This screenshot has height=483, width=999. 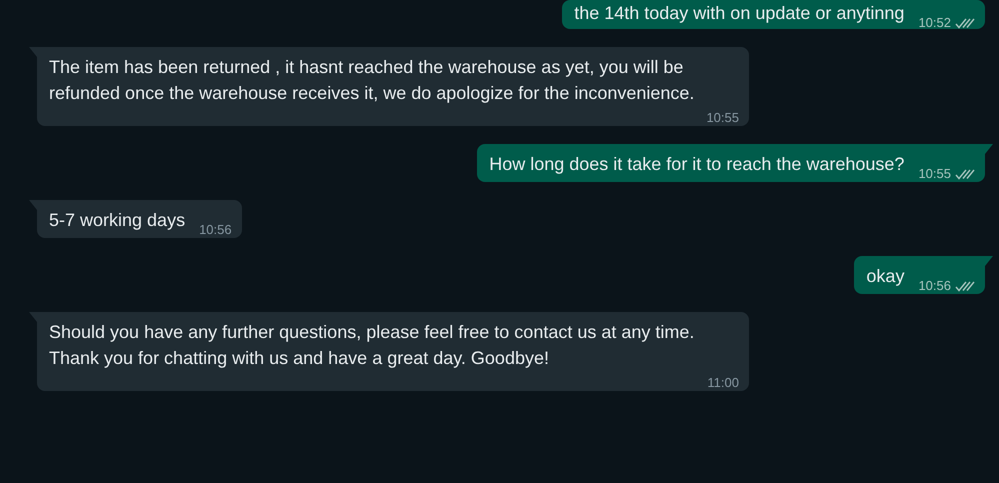 I want to click on message-time: 10:52, so click(x=934, y=22).